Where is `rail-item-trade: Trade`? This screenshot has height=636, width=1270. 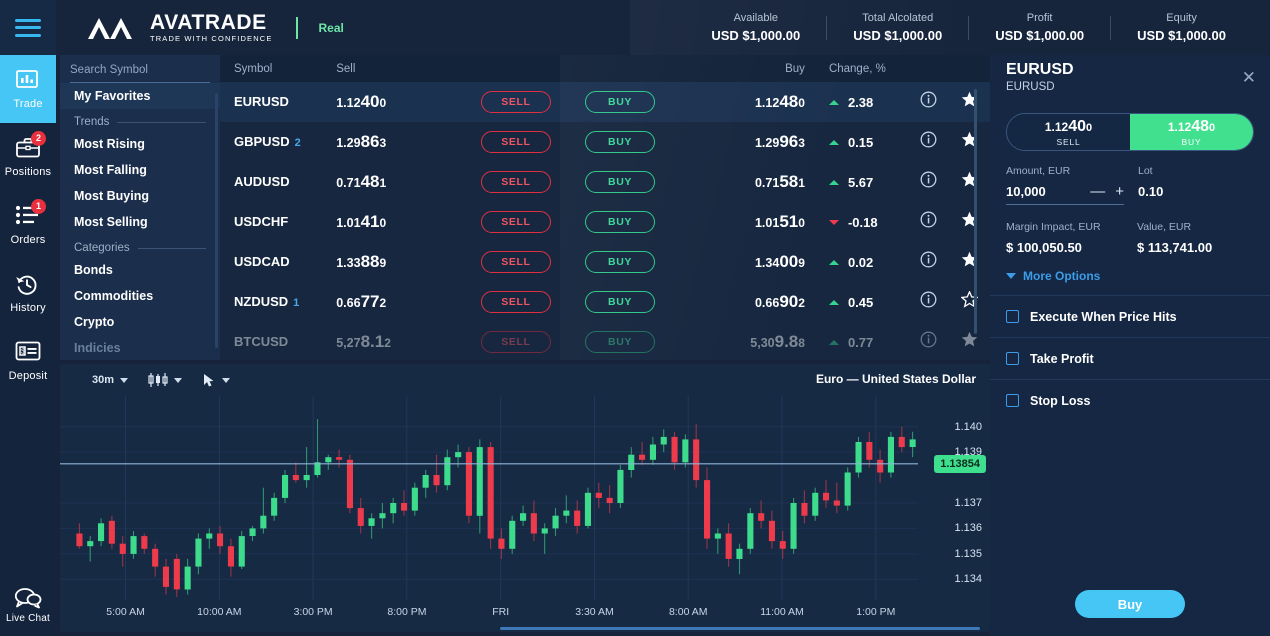
rail-item-trade: Trade is located at coordinates (28, 89).